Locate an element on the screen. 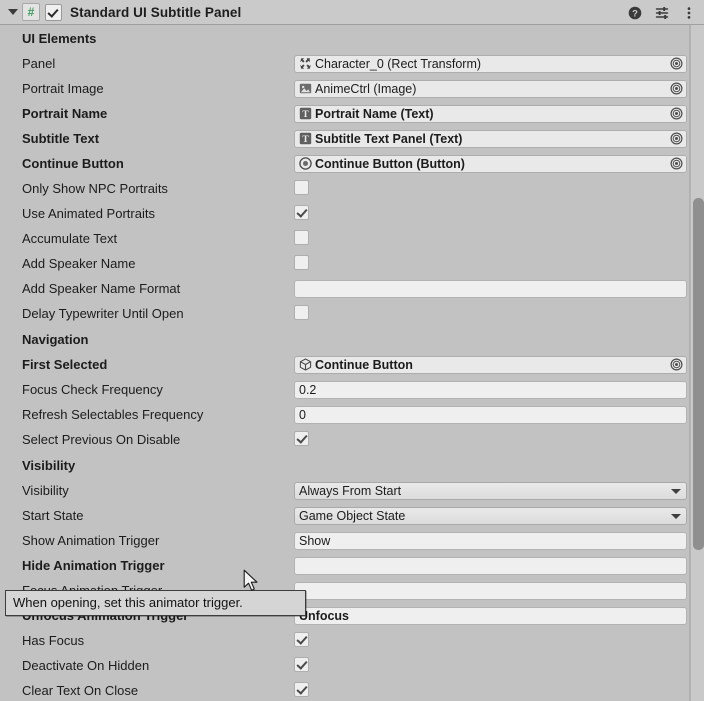 Image resolution: width=704 pixels, height=701 pixels. section-header: UI Elements is located at coordinates (59, 38).